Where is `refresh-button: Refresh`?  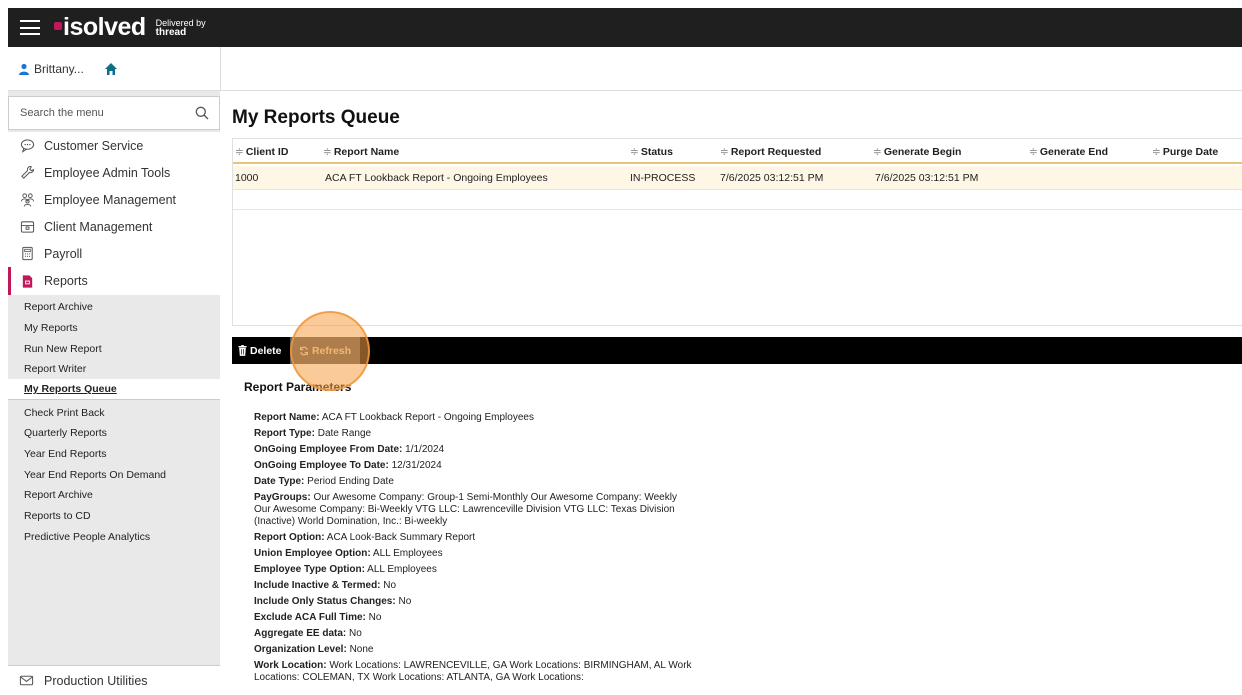
refresh-button: Refresh is located at coordinates (325, 350).